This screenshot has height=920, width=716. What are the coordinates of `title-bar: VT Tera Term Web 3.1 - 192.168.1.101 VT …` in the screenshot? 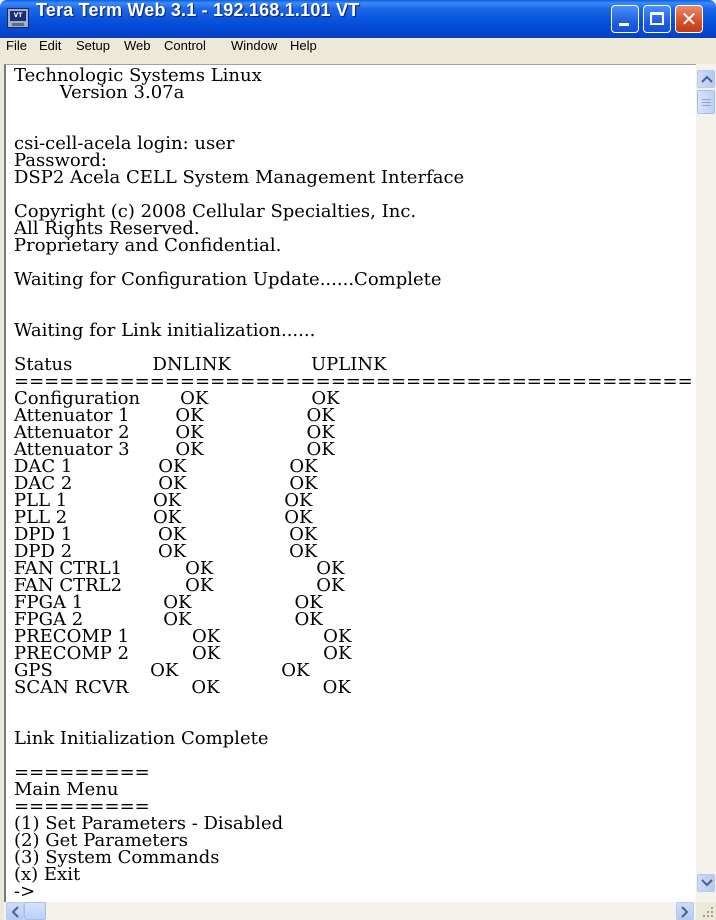 It's located at (358, 19).